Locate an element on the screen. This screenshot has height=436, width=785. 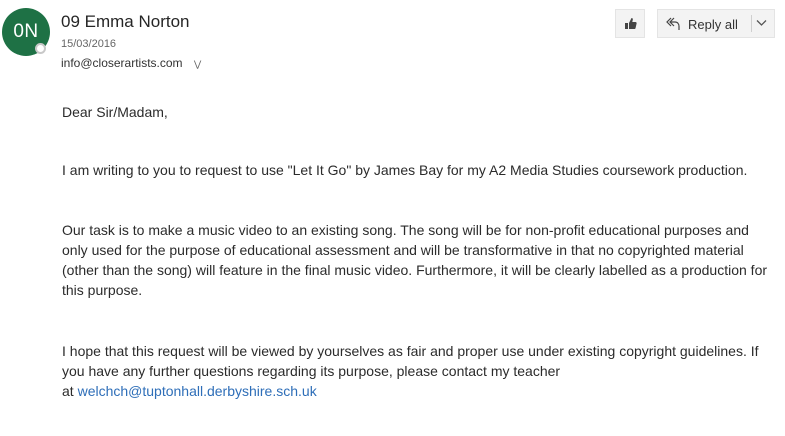
reply-all-button: Reply all is located at coordinates (716, 23).